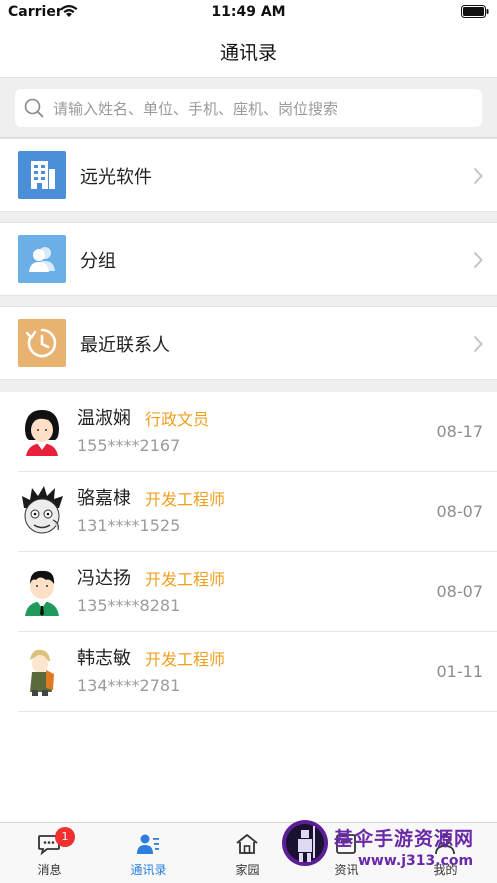 The image size is (497, 883). I want to click on contact-row: 冯达扬 开发工程师 135****8281 08-07, so click(248, 592).